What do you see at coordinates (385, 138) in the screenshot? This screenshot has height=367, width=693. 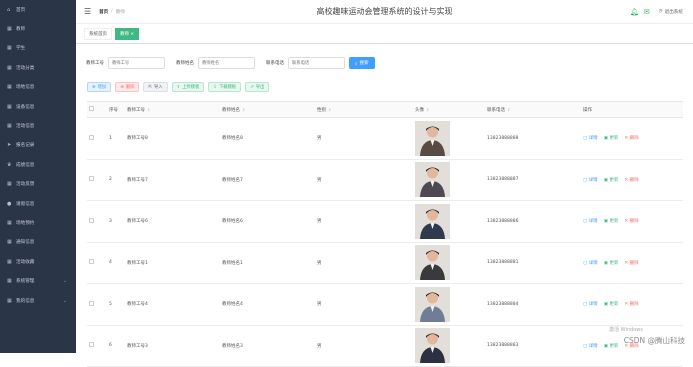 I see `table-row: 1 教师工号8 教师姓名8 男 13823888888 ▢ 详情 ▣ 更新 ✕ 删除` at bounding box center [385, 138].